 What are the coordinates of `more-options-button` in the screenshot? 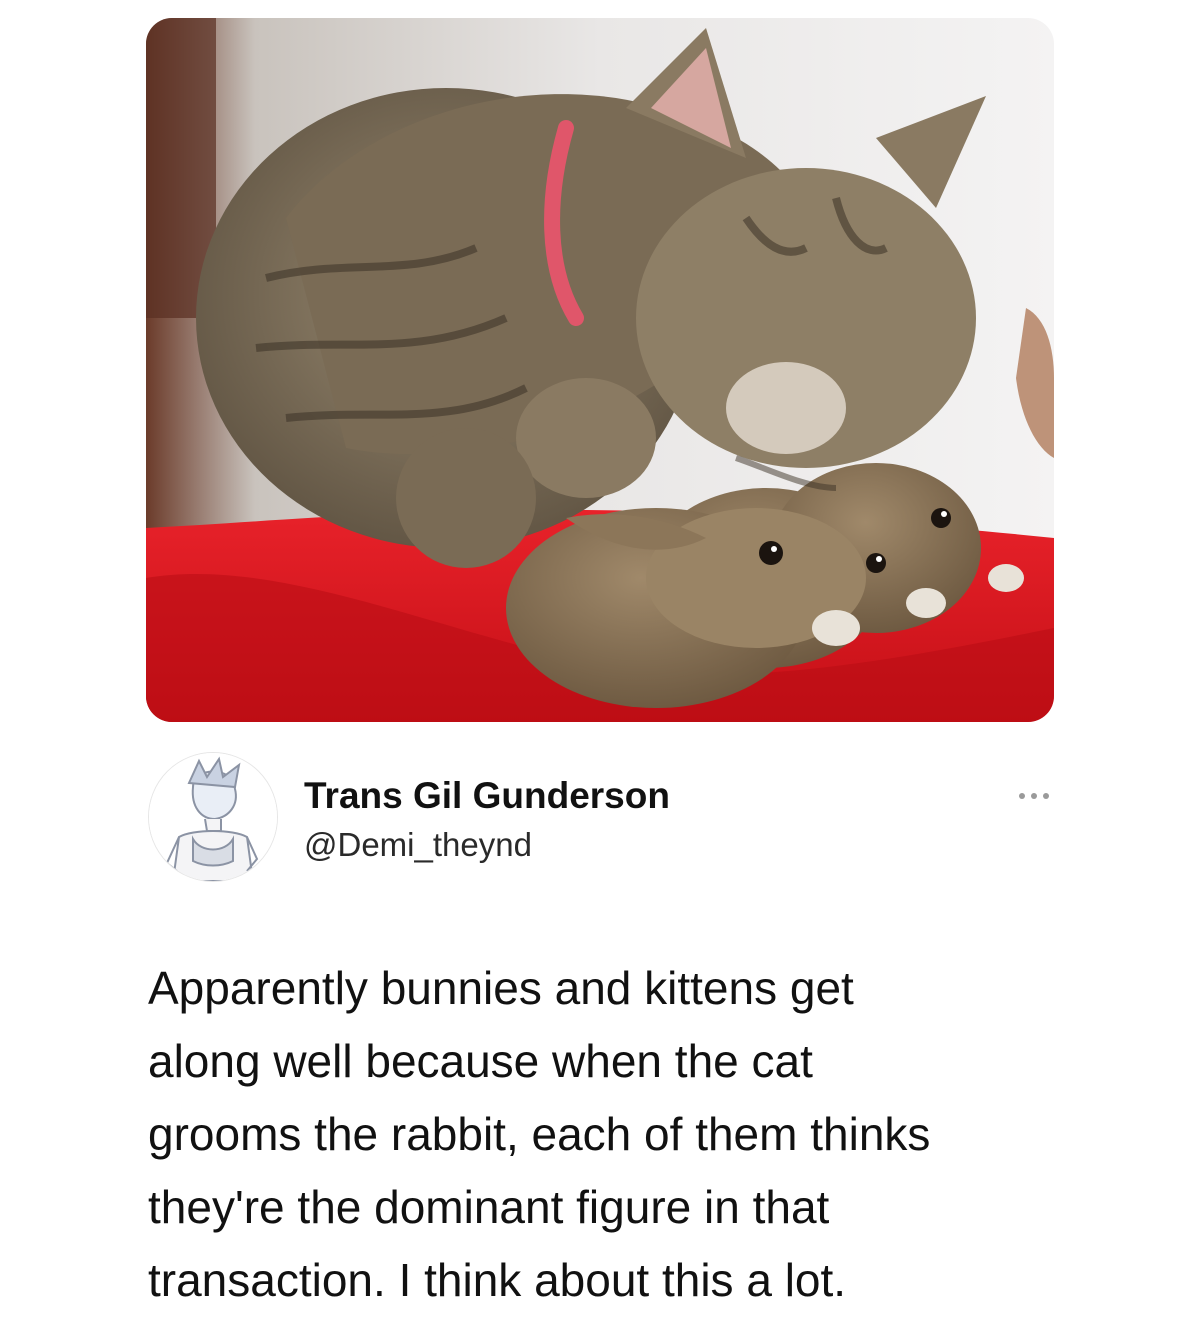 It's located at (1034, 796).